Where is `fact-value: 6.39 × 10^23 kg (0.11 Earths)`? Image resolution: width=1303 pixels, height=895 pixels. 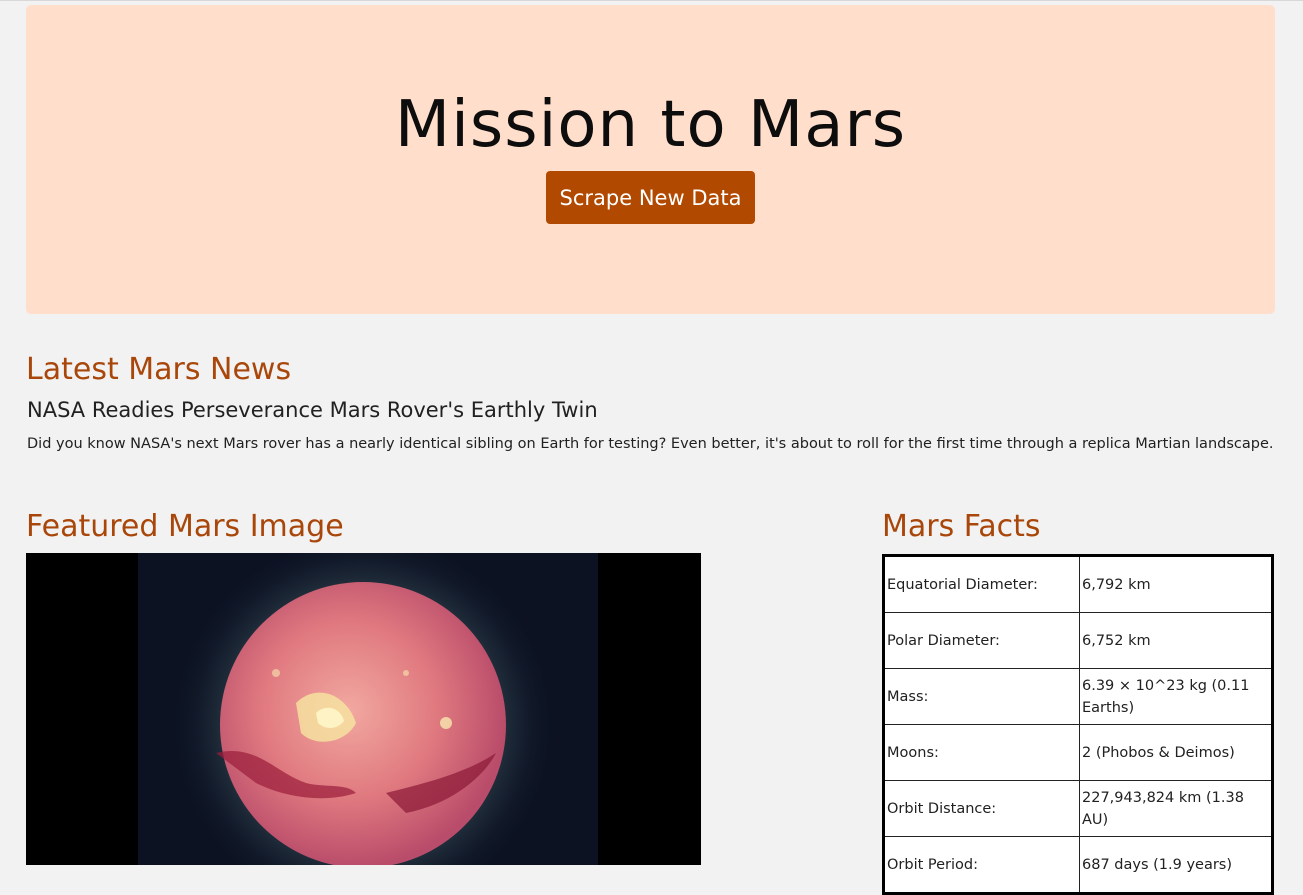
fact-value: 6.39 × 10^23 kg (0.11 Earths) is located at coordinates (1176, 696).